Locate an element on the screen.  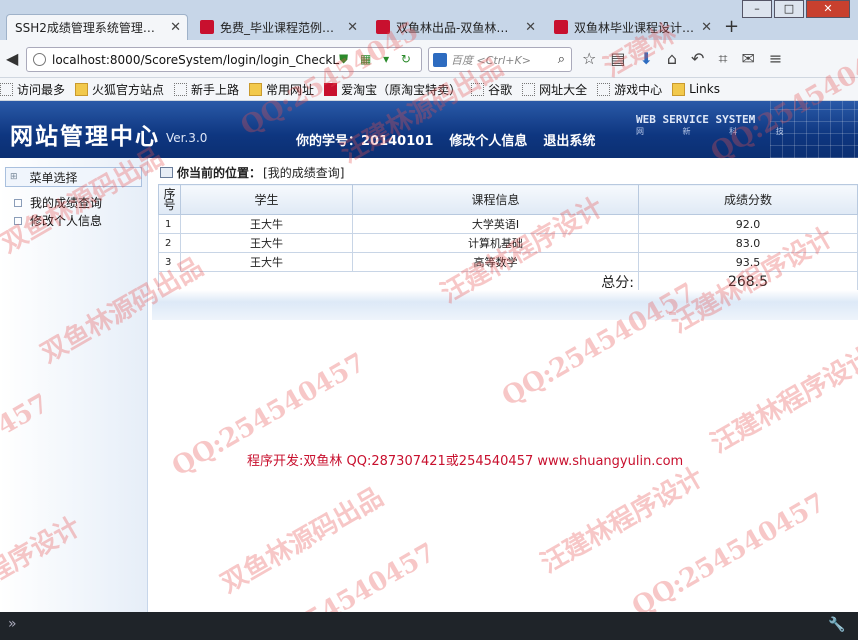
menu-header-label: 菜单选择 is located at coordinates (53, 177).